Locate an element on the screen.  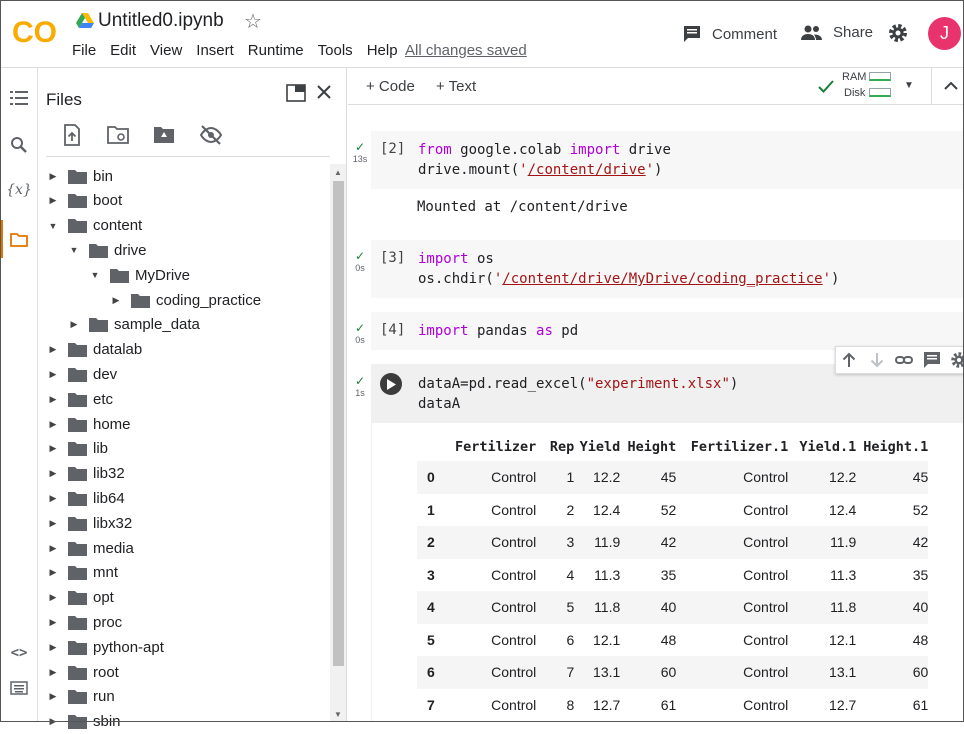
file-tree-item: ▶ dev is located at coordinates (82, 374).